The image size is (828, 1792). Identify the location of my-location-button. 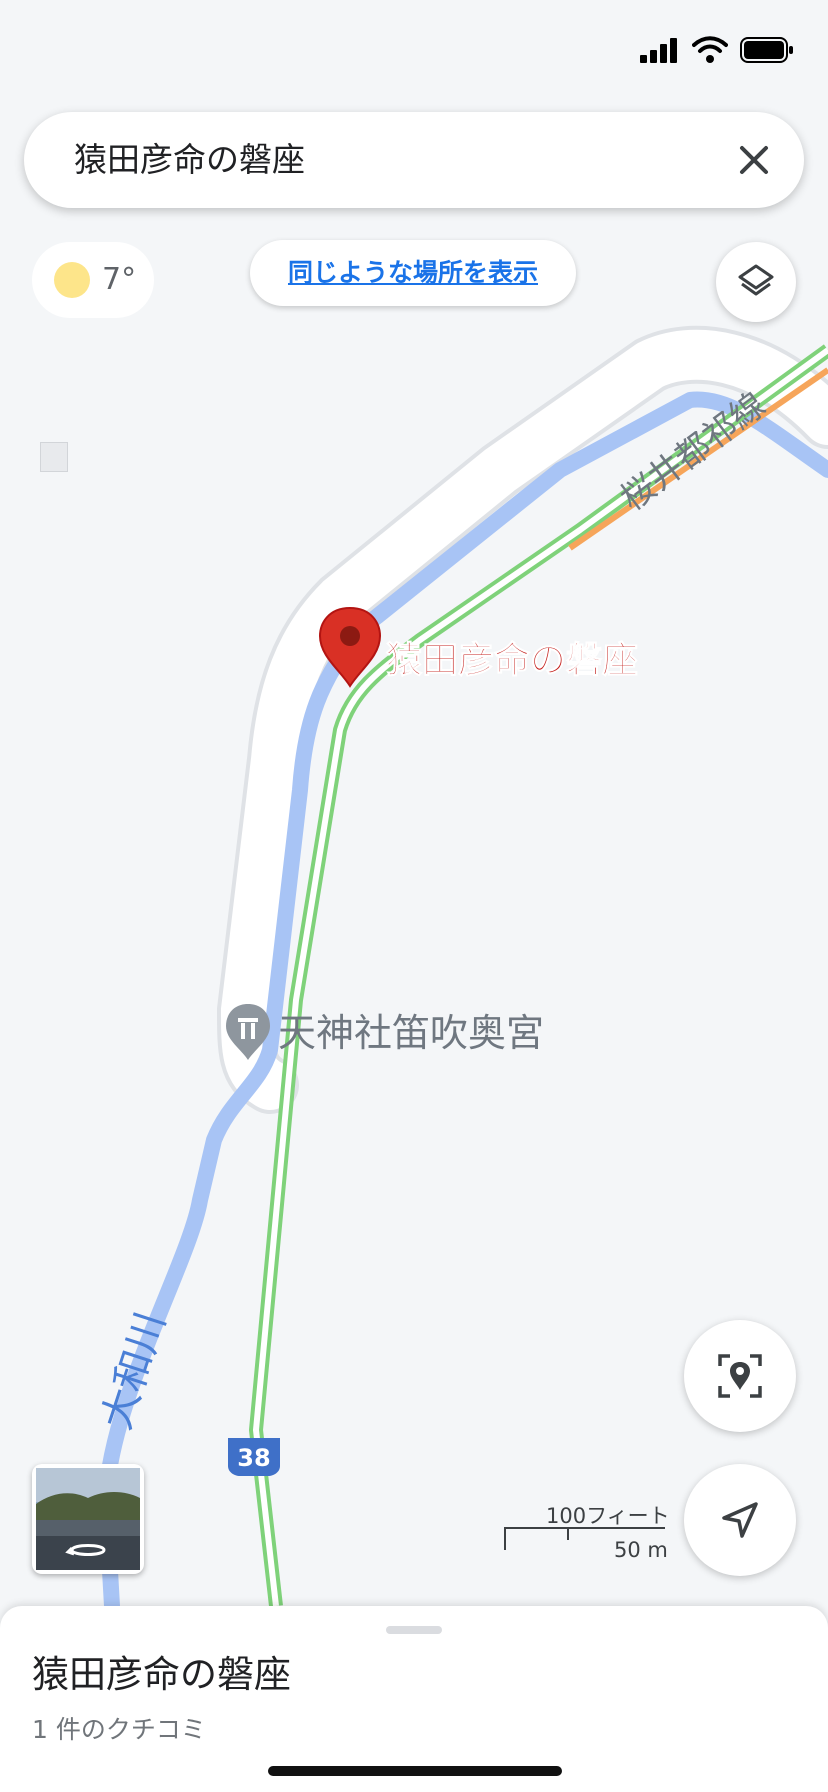
(740, 1520).